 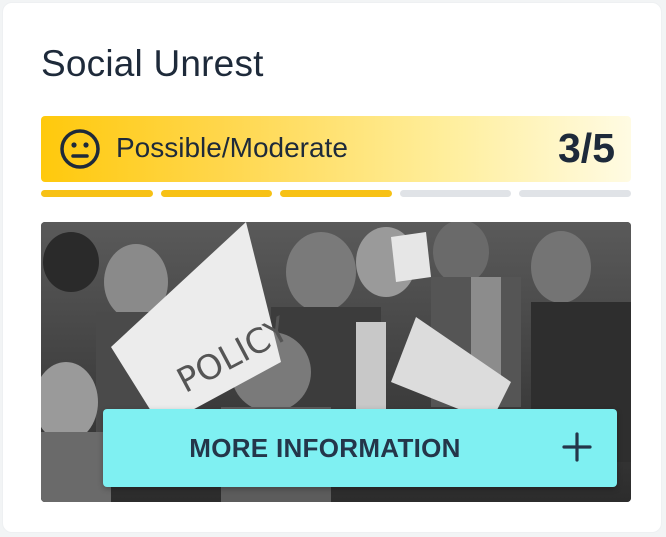 I want to click on risk-level-banner: Possible/Moderate 3/5, so click(x=336, y=149).